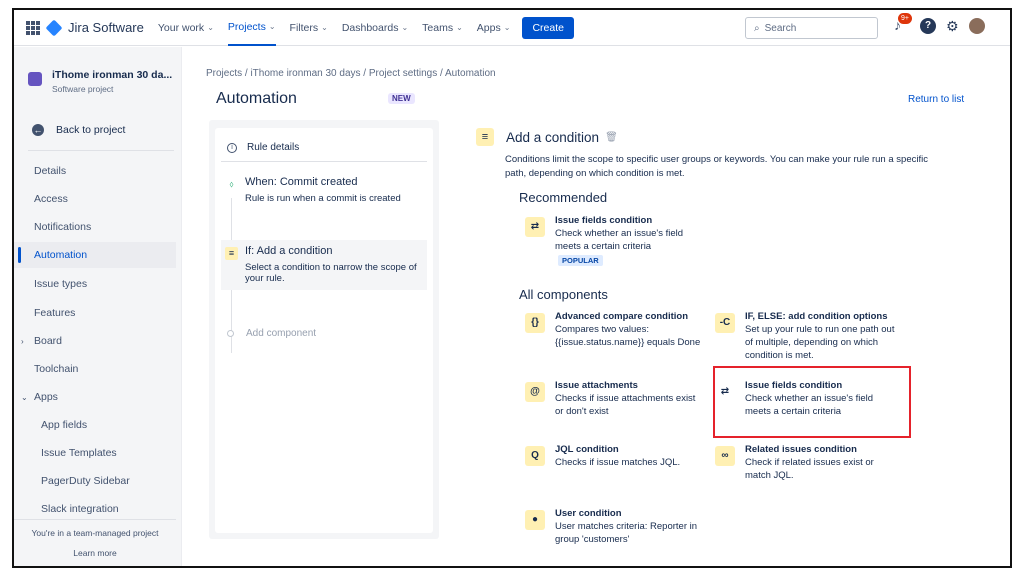 This screenshot has height=576, width=1024. I want to click on nav-teams: Teams ⌄, so click(442, 28).